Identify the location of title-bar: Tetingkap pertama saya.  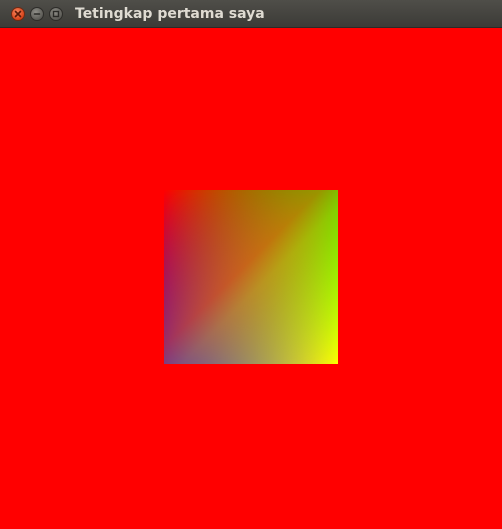
(251, 14).